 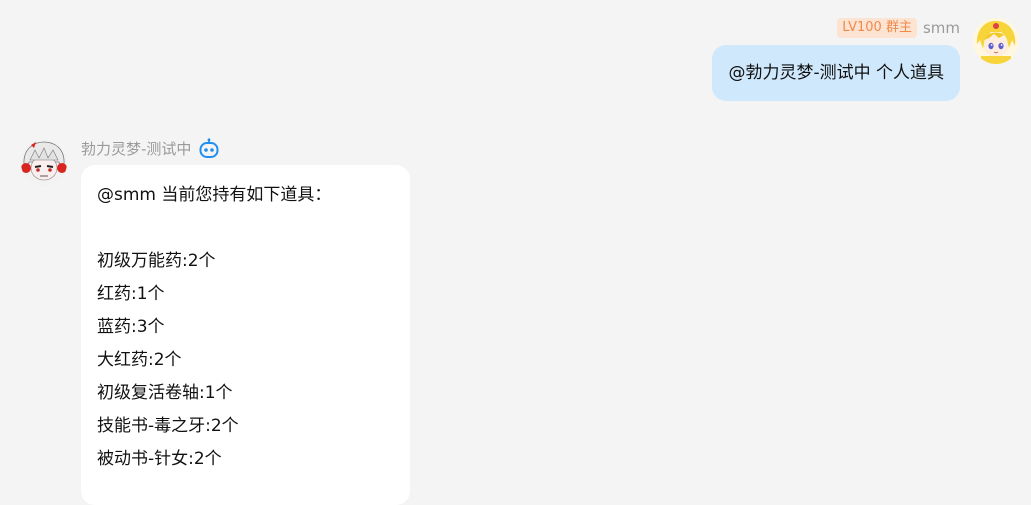 What do you see at coordinates (836, 73) in the screenshot?
I see `outgoing-message-bubble: @勃力灵梦-测试中 个人道具` at bounding box center [836, 73].